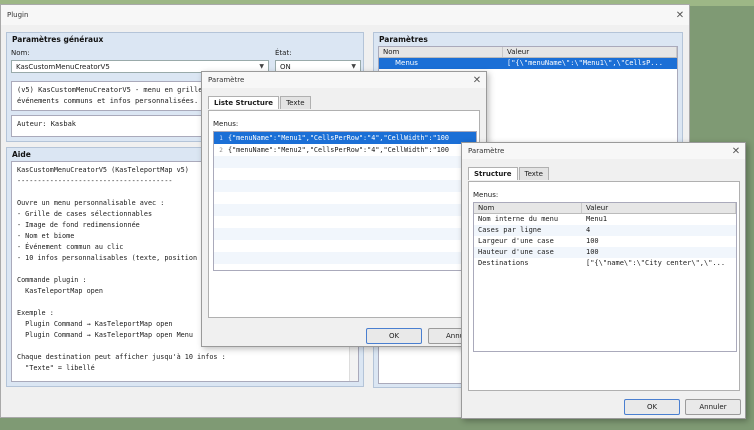 The width and height of the screenshot is (754, 430). I want to click on table-row: Largeur d'une case 100, so click(605, 241).